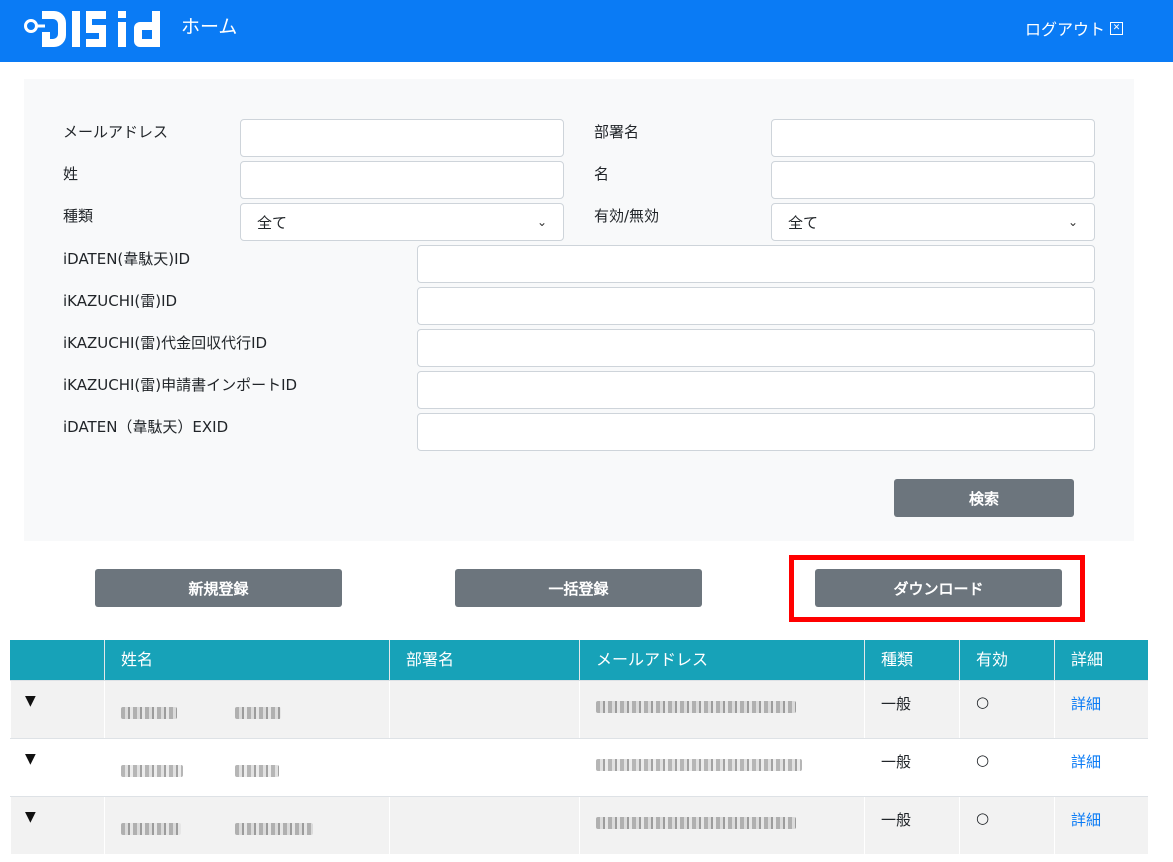 This screenshot has width=1173, height=862. Describe the element at coordinates (756, 390) in the screenshot. I see `ikazuchi-import-input` at that location.